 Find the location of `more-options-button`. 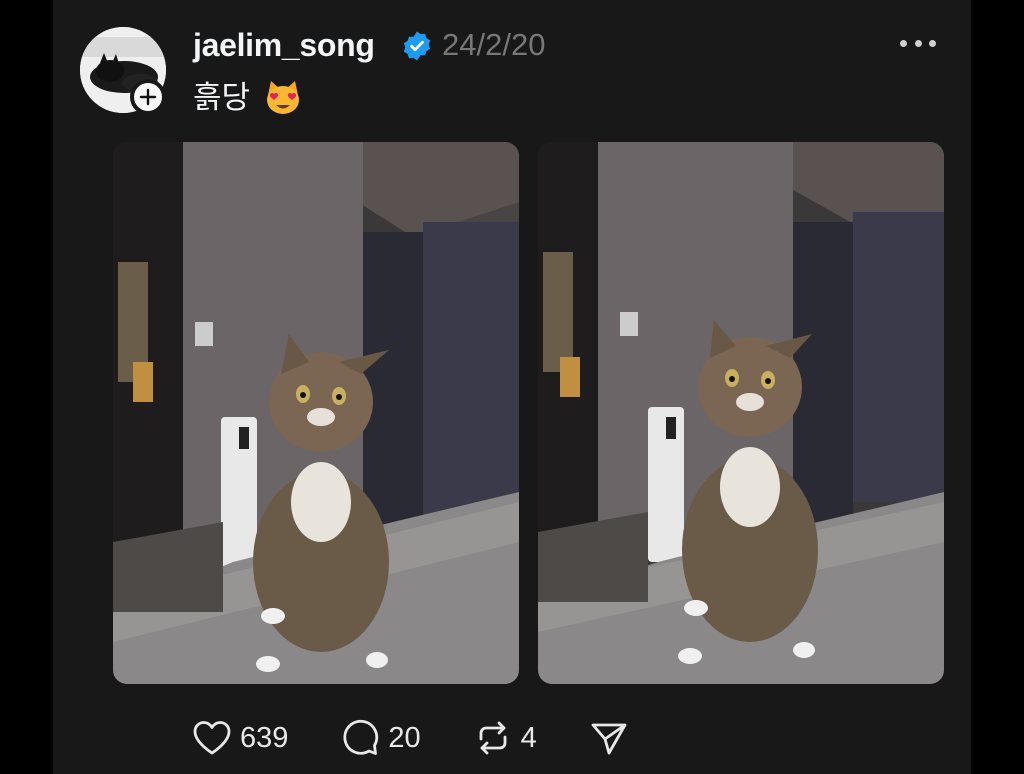

more-options-button is located at coordinates (918, 43).